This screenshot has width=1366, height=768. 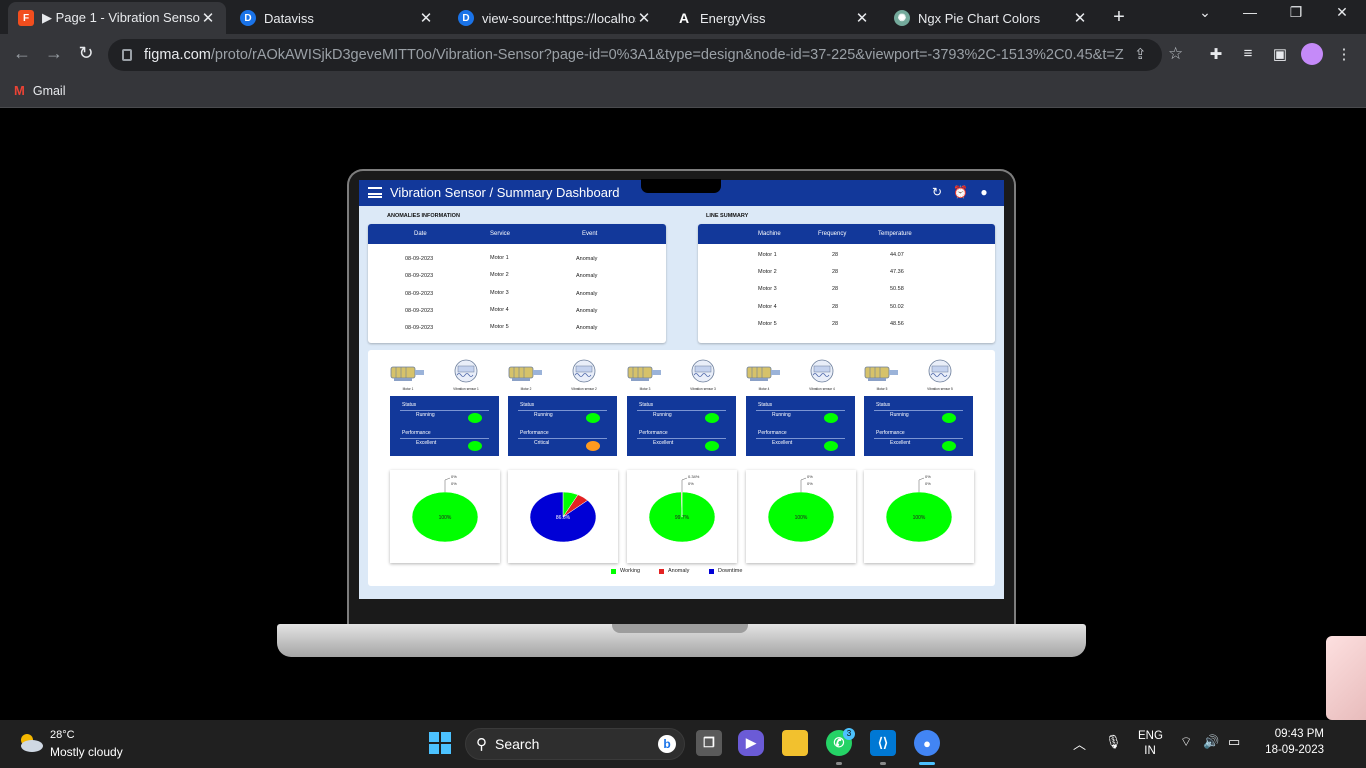 What do you see at coordinates (40, 90) in the screenshot?
I see `bookmark-gmail: M Gmail` at bounding box center [40, 90].